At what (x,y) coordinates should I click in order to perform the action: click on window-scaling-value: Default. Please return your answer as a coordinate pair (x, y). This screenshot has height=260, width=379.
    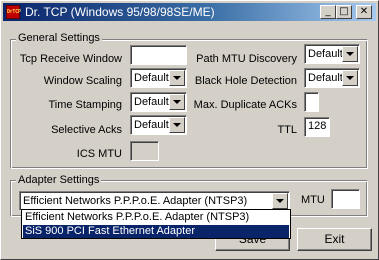
    Looking at the image, I should click on (151, 78).